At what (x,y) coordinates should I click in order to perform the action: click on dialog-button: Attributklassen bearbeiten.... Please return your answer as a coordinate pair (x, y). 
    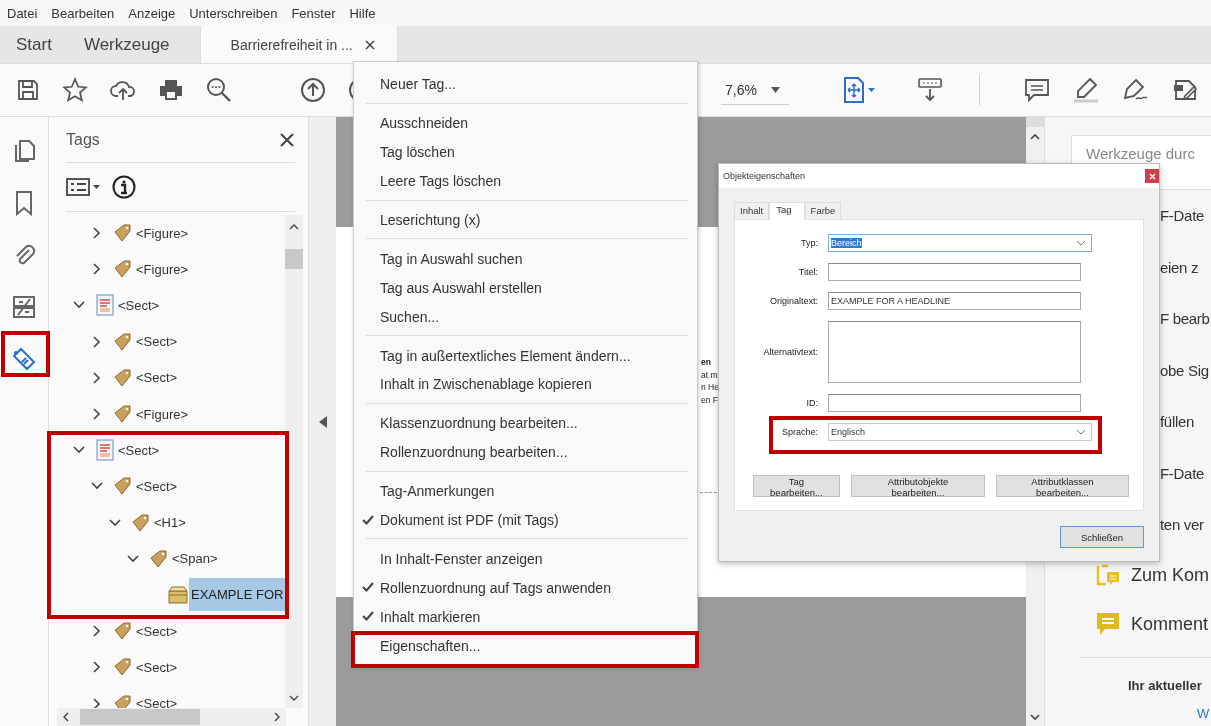
    Looking at the image, I should click on (1062, 486).